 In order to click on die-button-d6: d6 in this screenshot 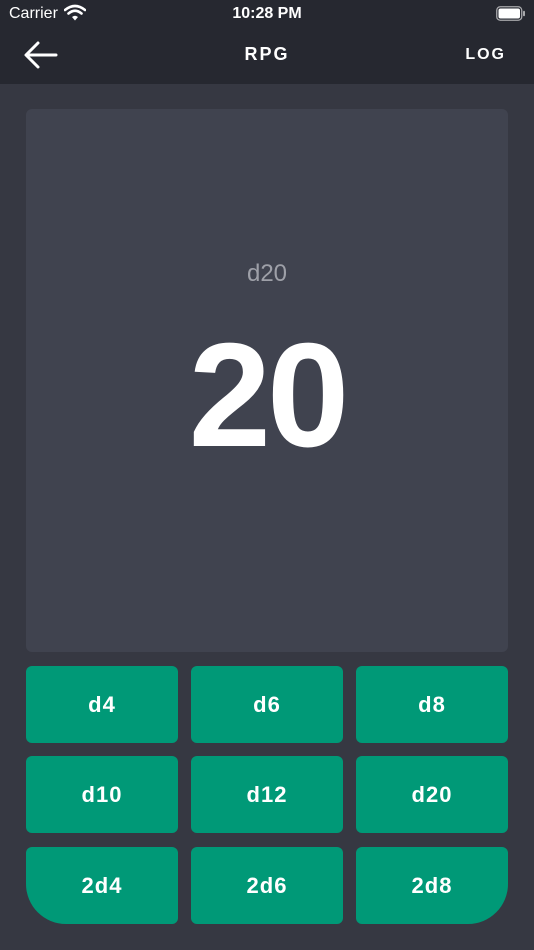, I will do `click(267, 704)`.